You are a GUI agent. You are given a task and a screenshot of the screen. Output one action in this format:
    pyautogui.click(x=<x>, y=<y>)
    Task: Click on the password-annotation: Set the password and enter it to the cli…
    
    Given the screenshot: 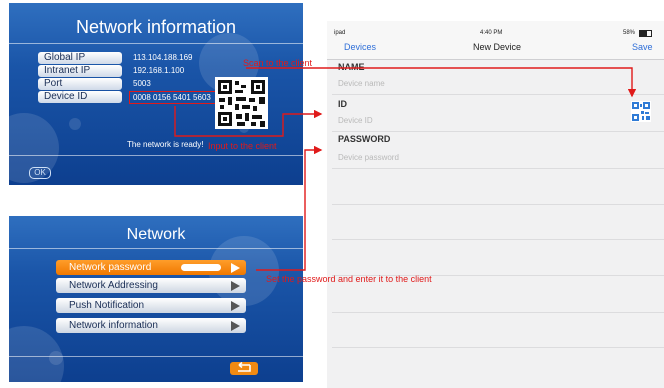 What is the action you would take?
    pyautogui.click(x=349, y=279)
    